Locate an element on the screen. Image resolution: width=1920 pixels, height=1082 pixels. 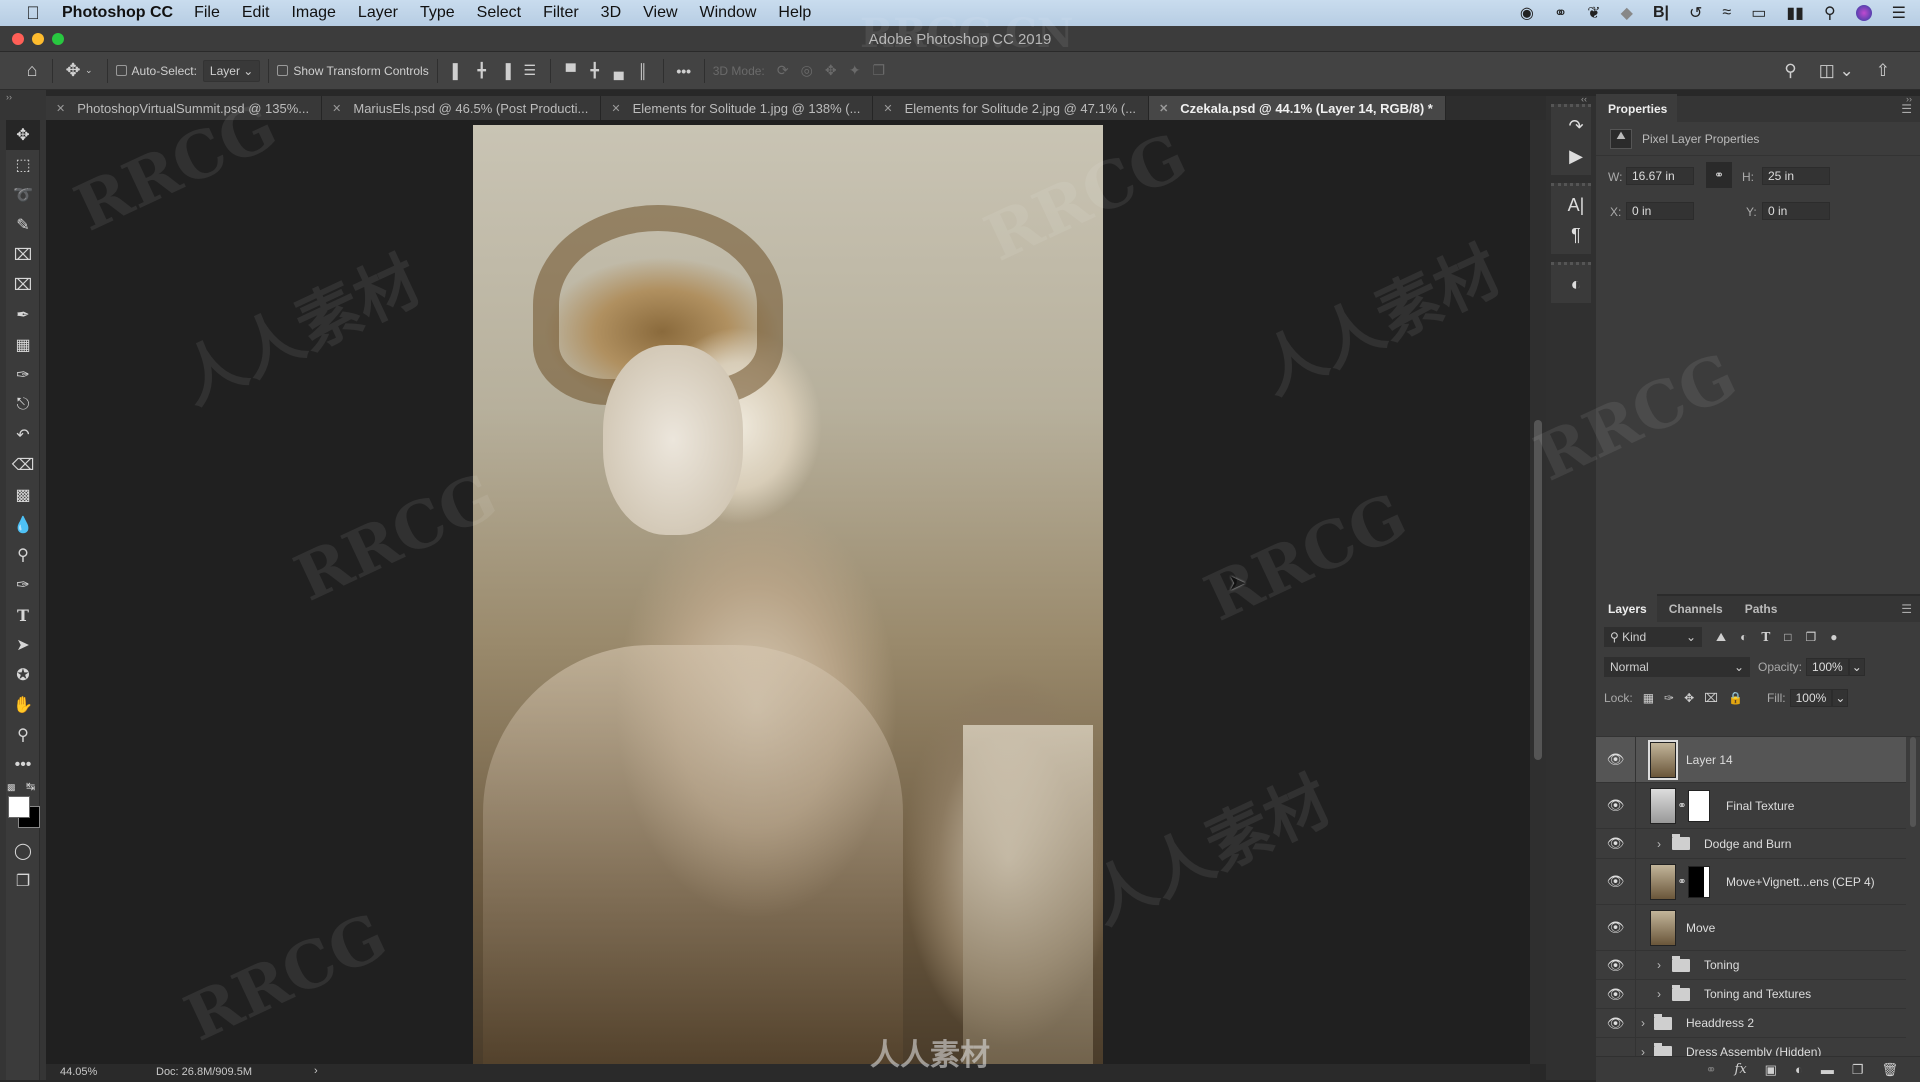
filter-shape-icon: □ is located at coordinates (1787, 637).